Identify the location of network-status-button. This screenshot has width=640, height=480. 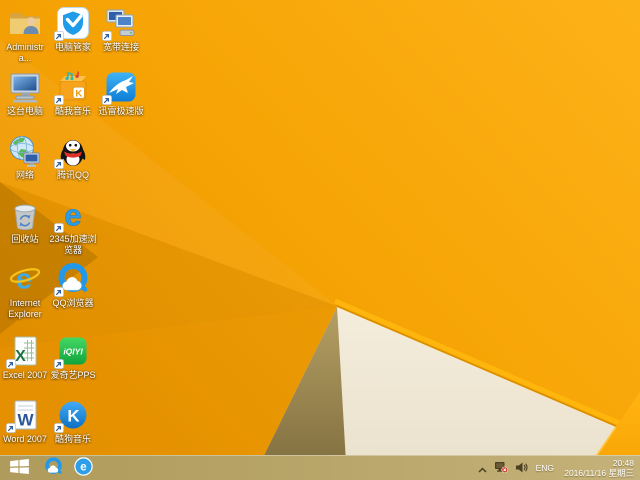
(501, 468).